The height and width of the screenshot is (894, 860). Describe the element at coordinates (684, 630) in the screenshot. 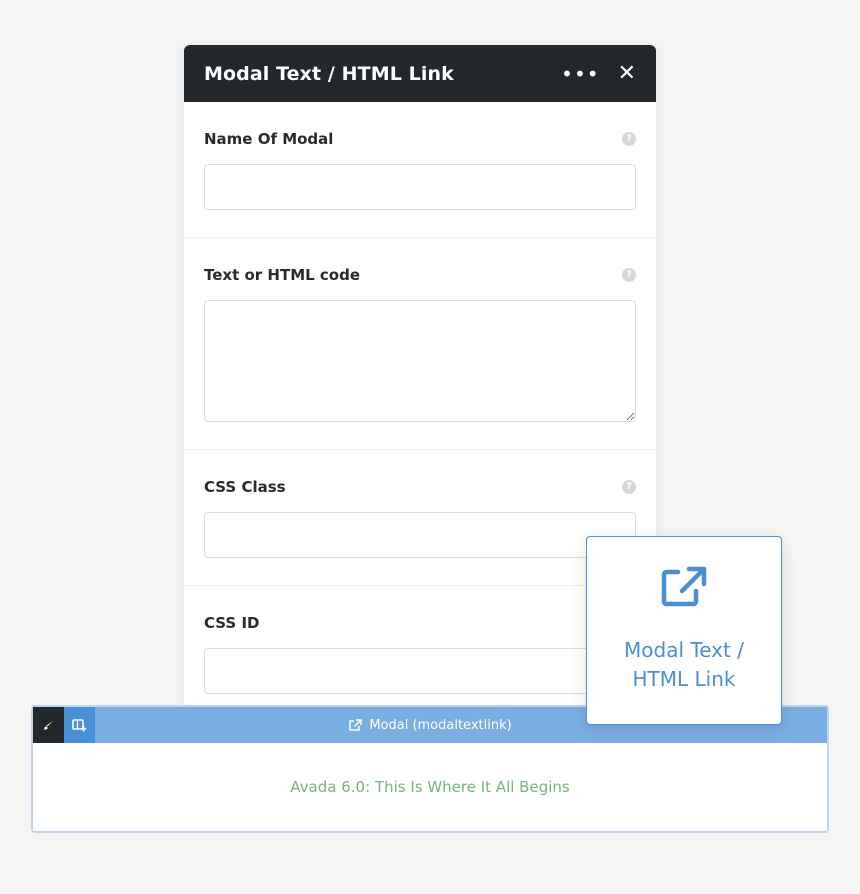

I see `element-card: Modal Text / HTML Link` at that location.